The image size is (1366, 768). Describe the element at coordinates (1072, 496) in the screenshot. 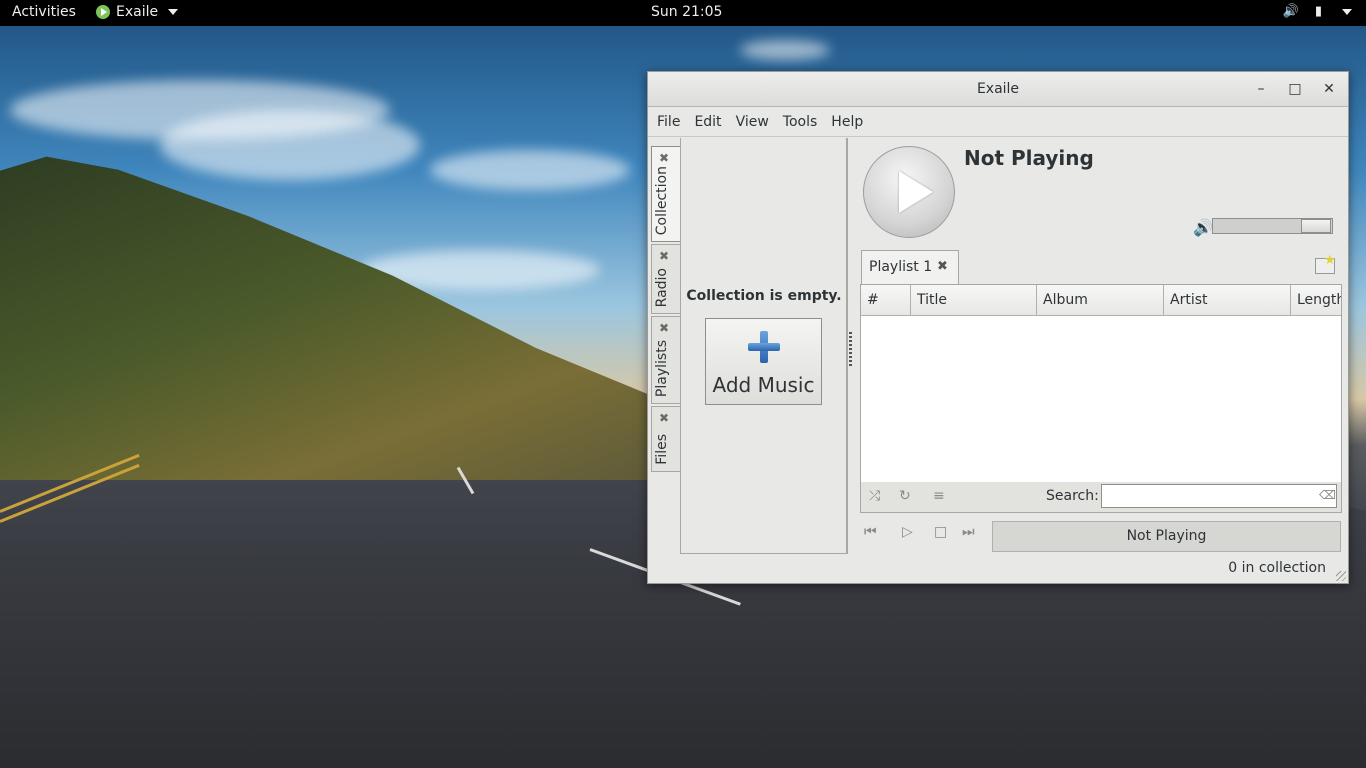

I see `search-label: Search:` at that location.